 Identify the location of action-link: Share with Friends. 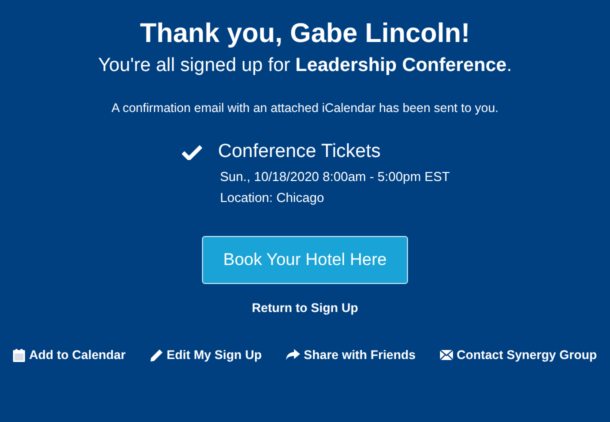
(351, 355).